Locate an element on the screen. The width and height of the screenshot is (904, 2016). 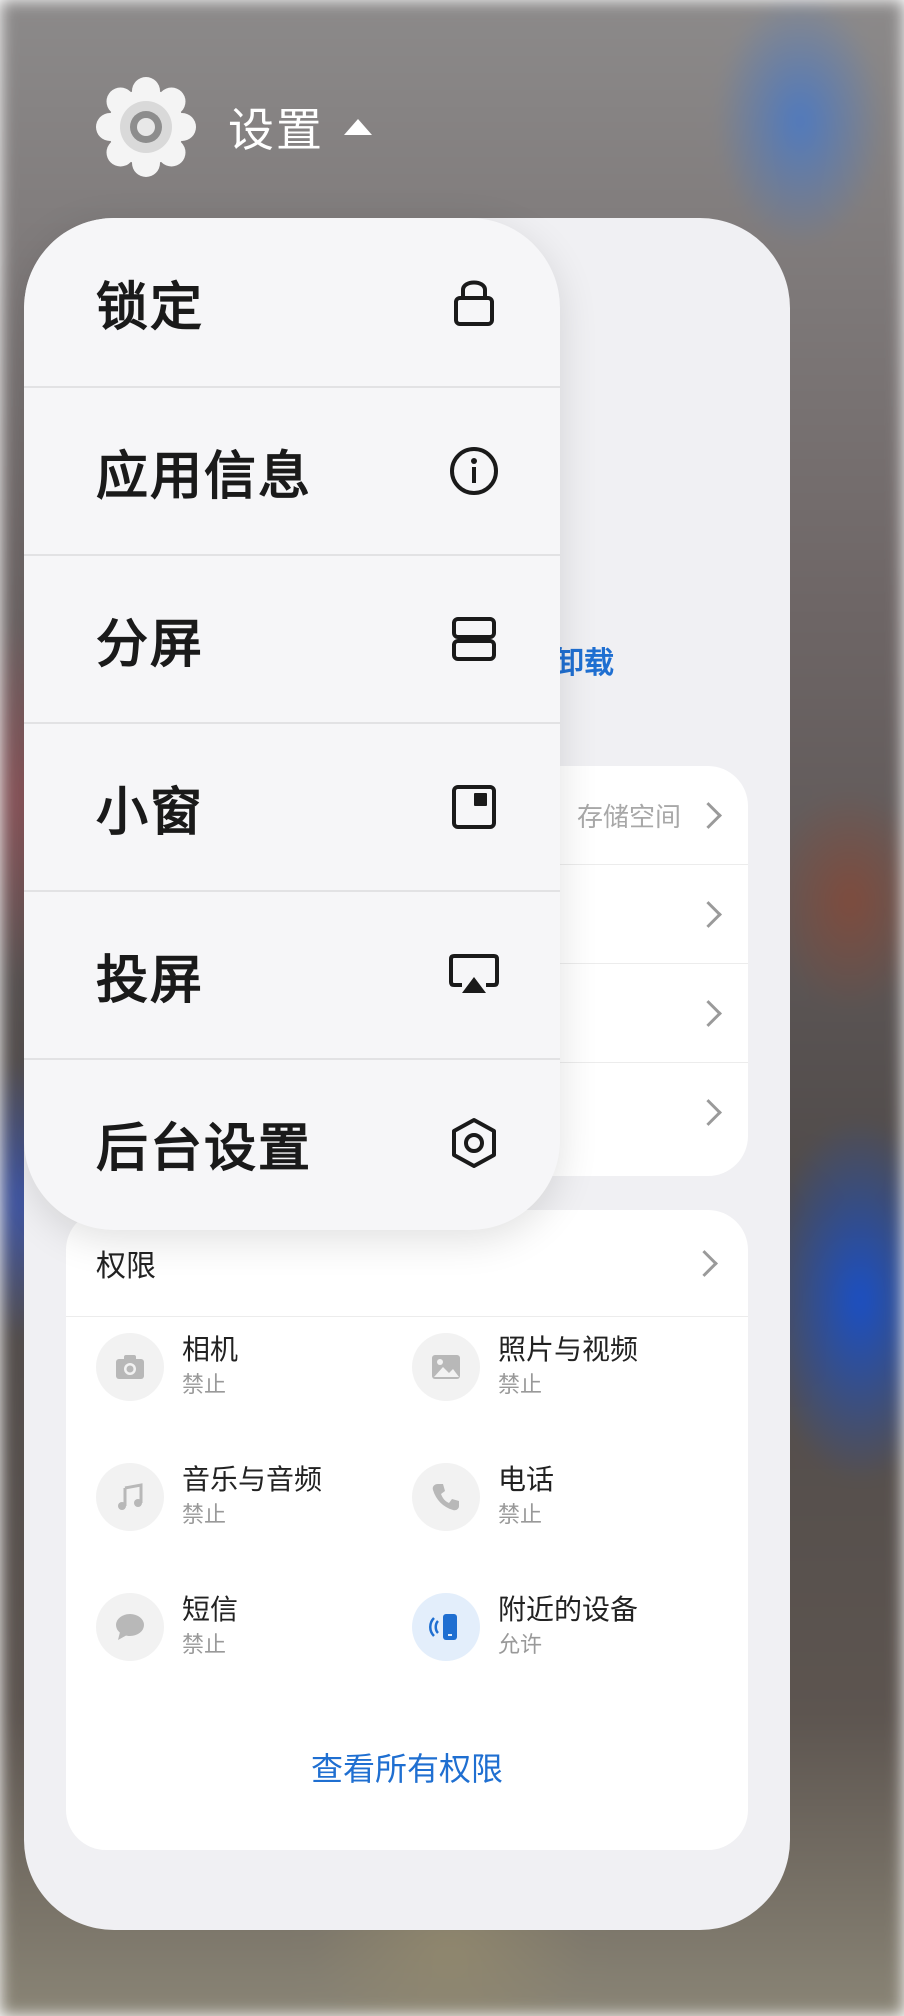
camera-icon is located at coordinates (130, 1367).